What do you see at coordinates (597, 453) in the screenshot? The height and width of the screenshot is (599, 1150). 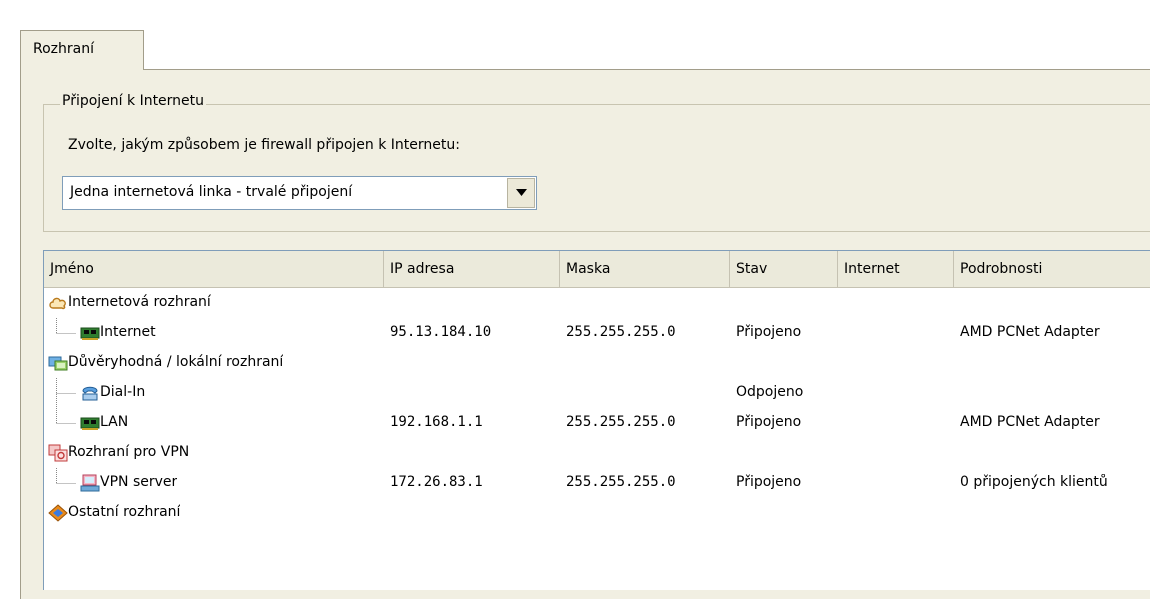 I see `table-row: Rozhraní pro VPN` at bounding box center [597, 453].